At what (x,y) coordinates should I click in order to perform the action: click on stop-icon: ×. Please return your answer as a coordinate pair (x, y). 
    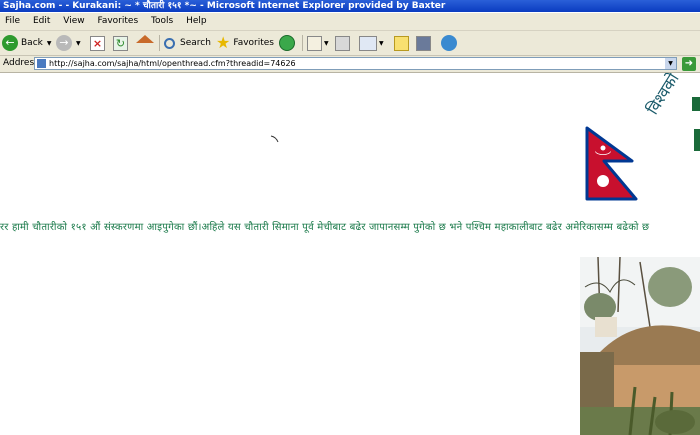
    Looking at the image, I should click on (97, 43).